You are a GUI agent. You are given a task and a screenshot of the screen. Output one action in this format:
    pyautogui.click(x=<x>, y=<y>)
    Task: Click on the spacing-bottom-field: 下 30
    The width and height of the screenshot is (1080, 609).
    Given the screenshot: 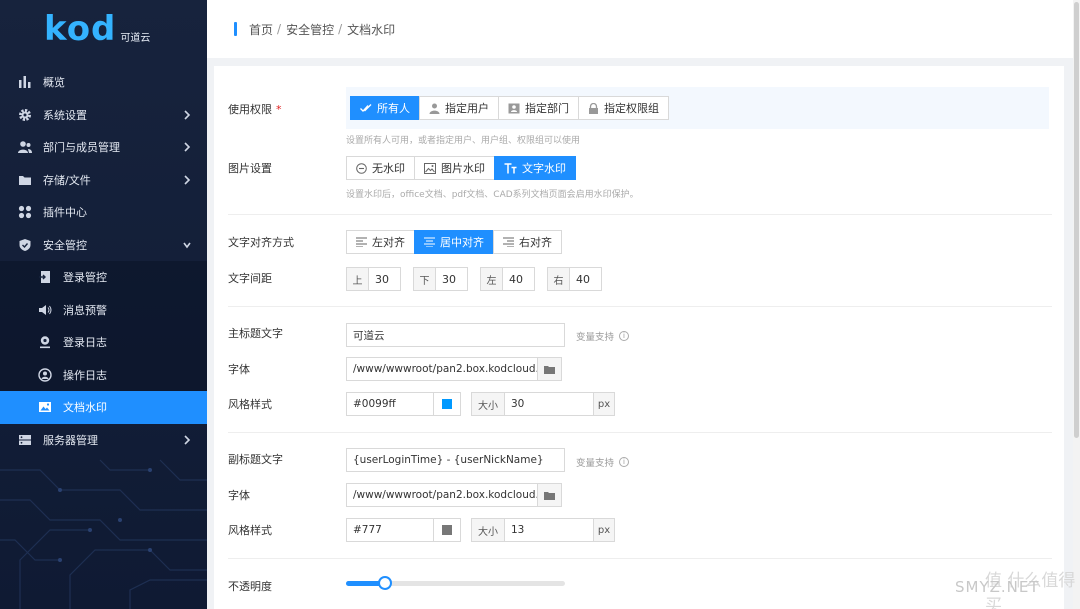 What is the action you would take?
    pyautogui.click(x=440, y=279)
    